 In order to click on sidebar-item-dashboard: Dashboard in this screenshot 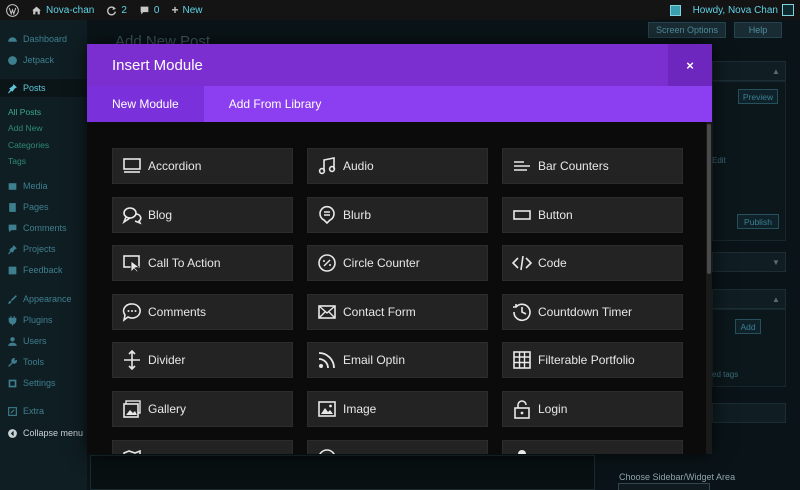, I will do `click(43, 39)`.